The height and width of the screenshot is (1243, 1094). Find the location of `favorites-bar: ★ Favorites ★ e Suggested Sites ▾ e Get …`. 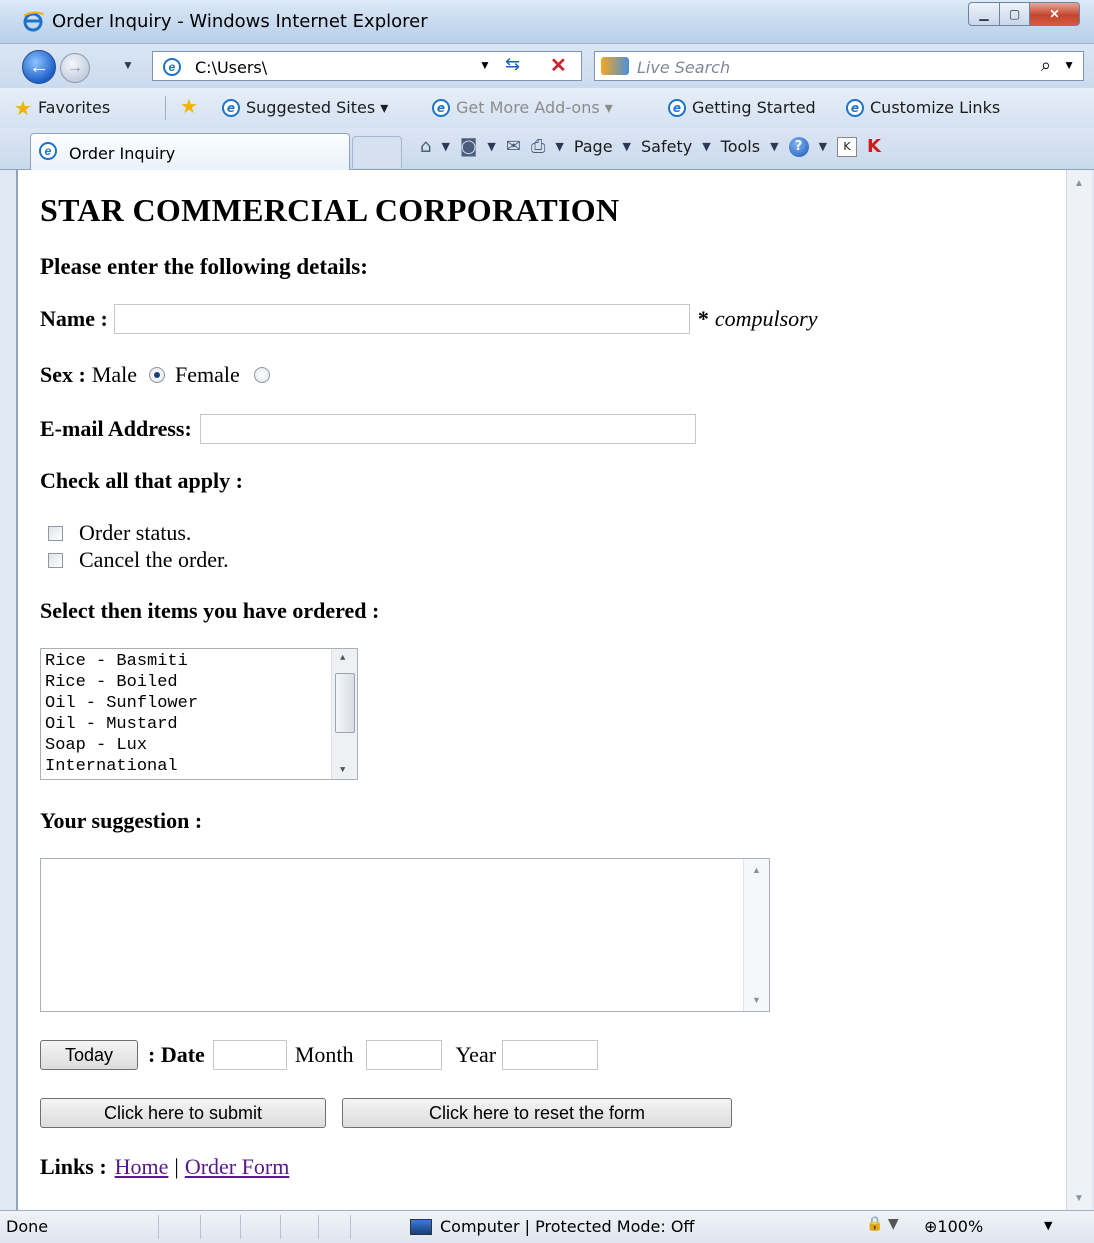

favorites-bar: ★ Favorites ★ e Suggested Sites ▾ e Get … is located at coordinates (547, 108).